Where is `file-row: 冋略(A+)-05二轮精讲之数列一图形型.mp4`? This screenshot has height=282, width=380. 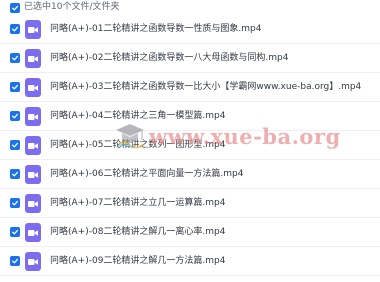
file-row: 冋略(A+)-05二轮精讲之数列一图形型.mp4 is located at coordinates (190, 145).